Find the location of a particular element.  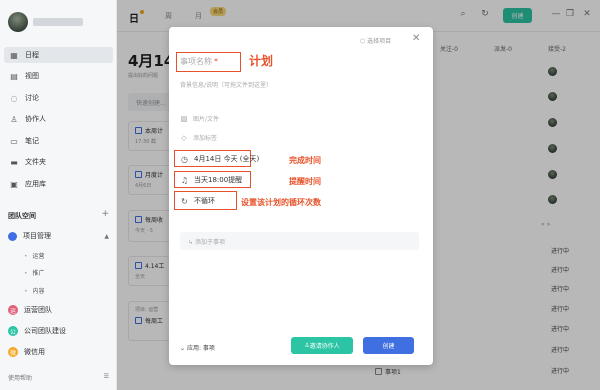

task-name-input: 事项名称 * is located at coordinates (199, 61).